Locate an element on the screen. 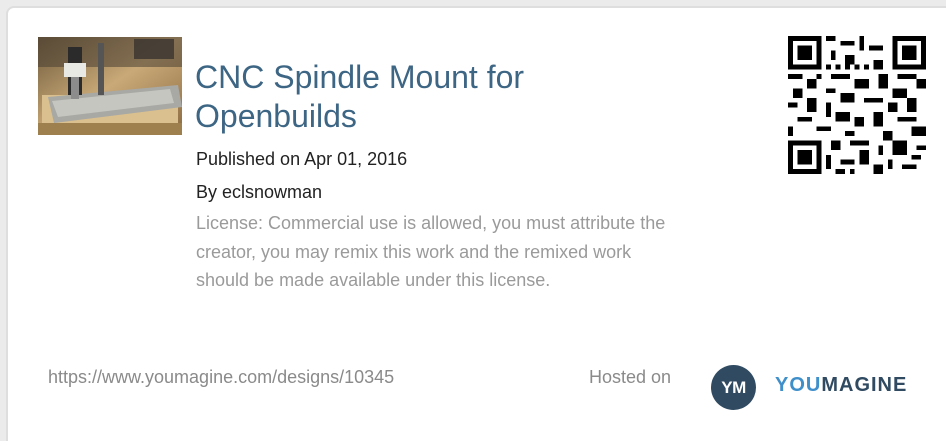  author-name: By eclsnowman is located at coordinates (259, 192).